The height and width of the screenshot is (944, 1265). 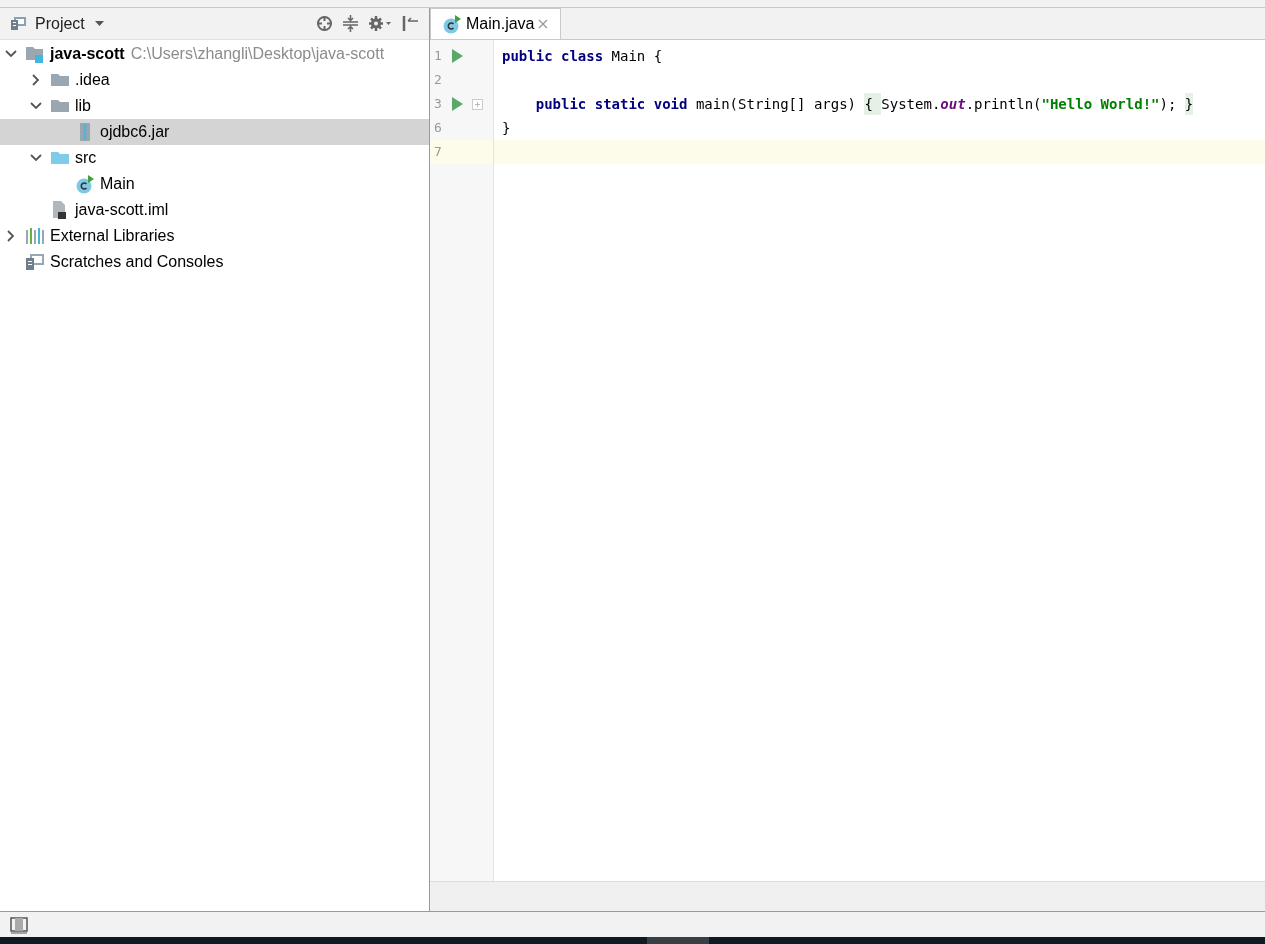 What do you see at coordinates (117, 184) in the screenshot?
I see `item-label: Main` at bounding box center [117, 184].